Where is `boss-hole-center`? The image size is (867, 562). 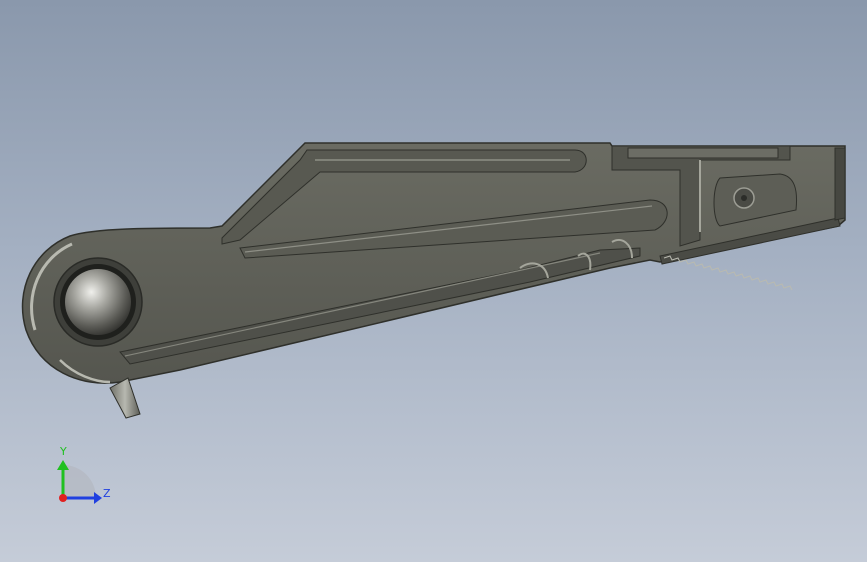 boss-hole-center is located at coordinates (744, 198).